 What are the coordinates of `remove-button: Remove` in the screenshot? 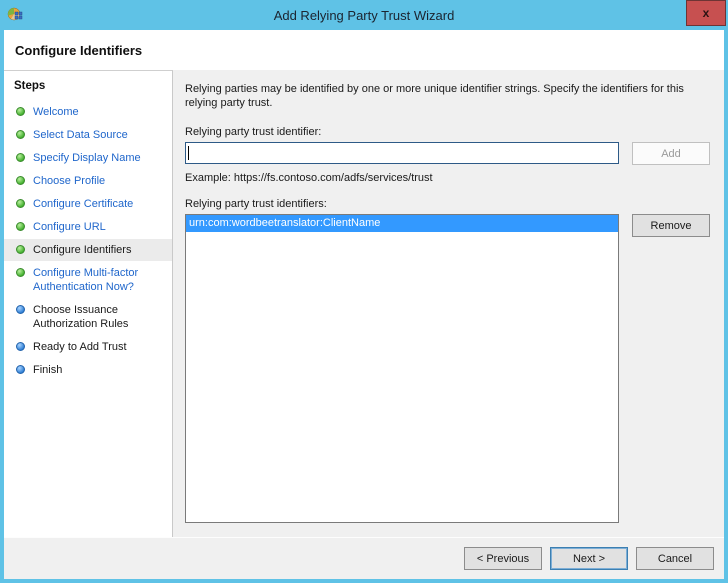 It's located at (671, 225).